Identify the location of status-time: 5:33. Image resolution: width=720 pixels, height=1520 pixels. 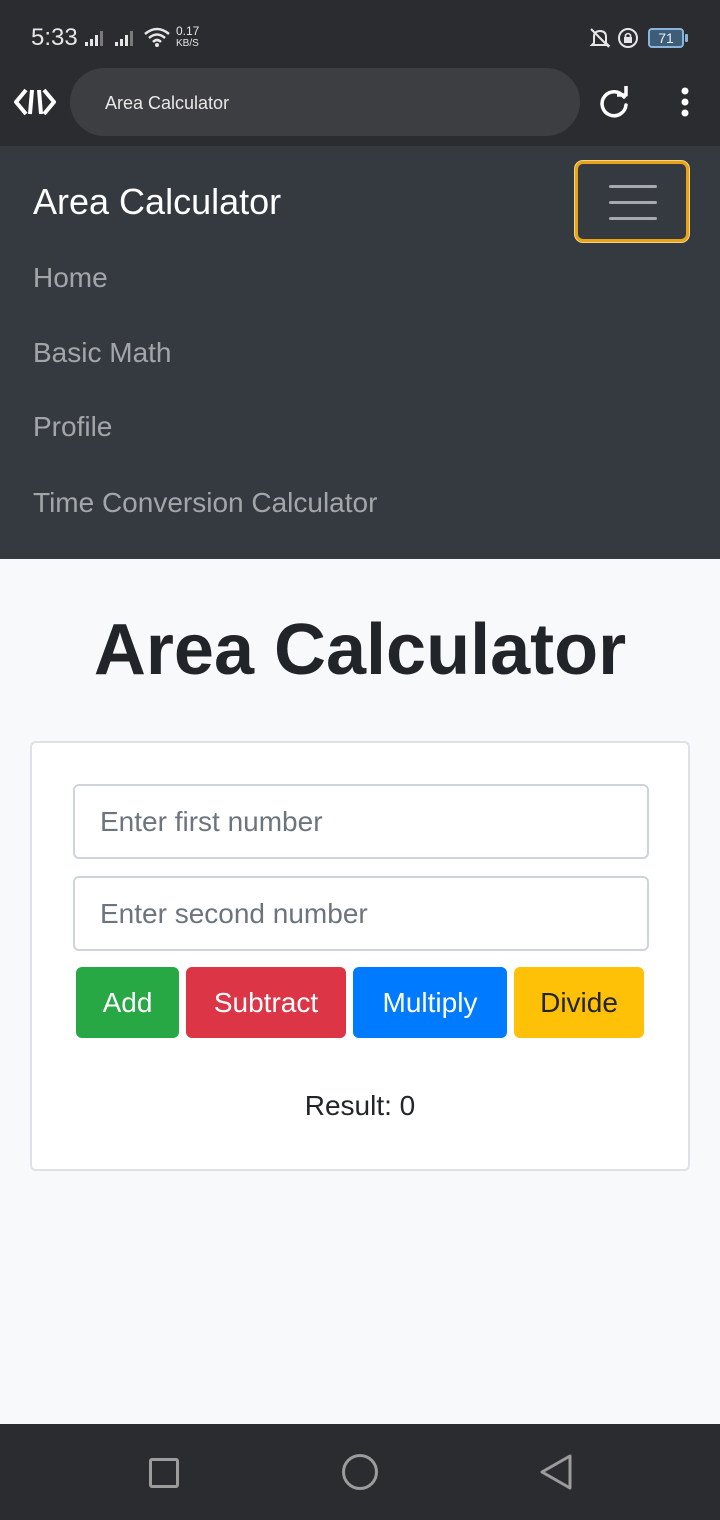
(54, 37).